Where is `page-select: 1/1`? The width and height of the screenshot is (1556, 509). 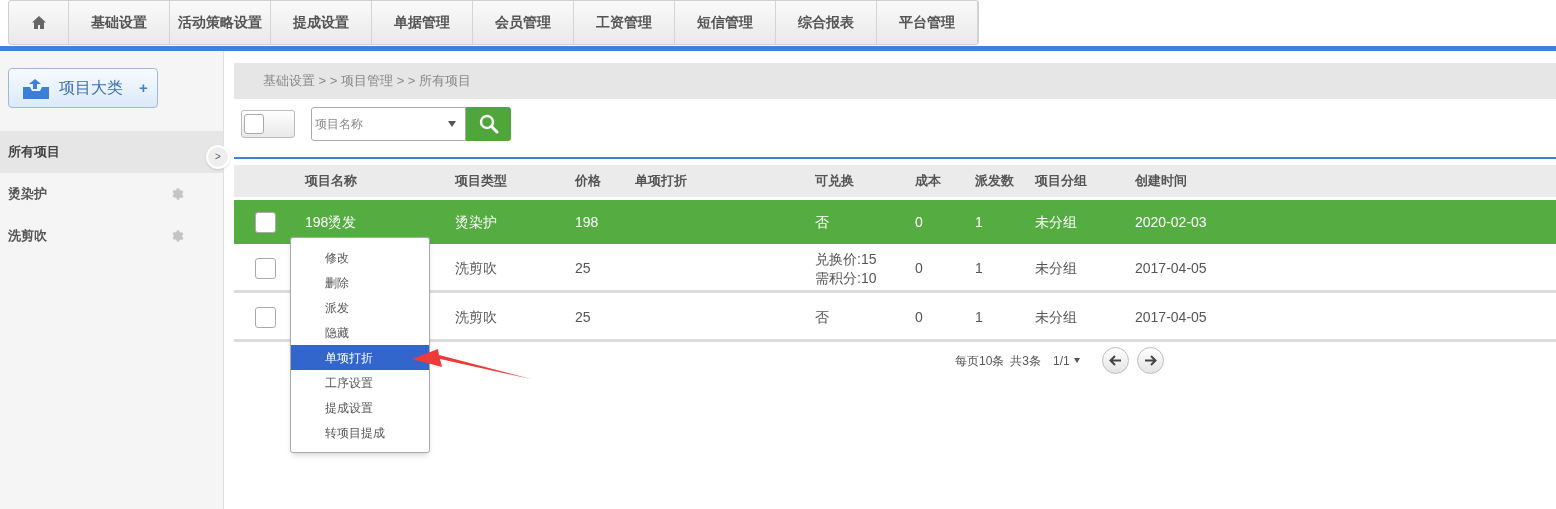 page-select: 1/1 is located at coordinates (1066, 360).